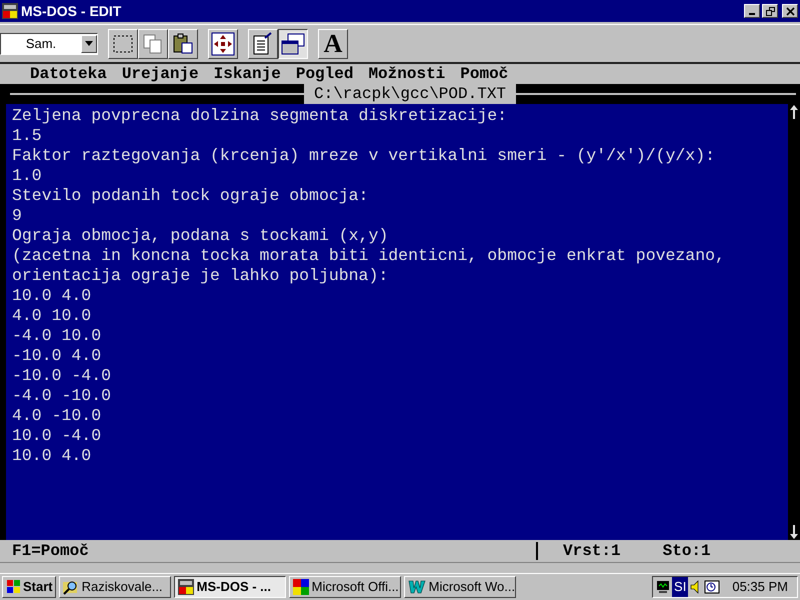 The height and width of the screenshot is (600, 800). I want to click on scrollbar, so click(794, 322).